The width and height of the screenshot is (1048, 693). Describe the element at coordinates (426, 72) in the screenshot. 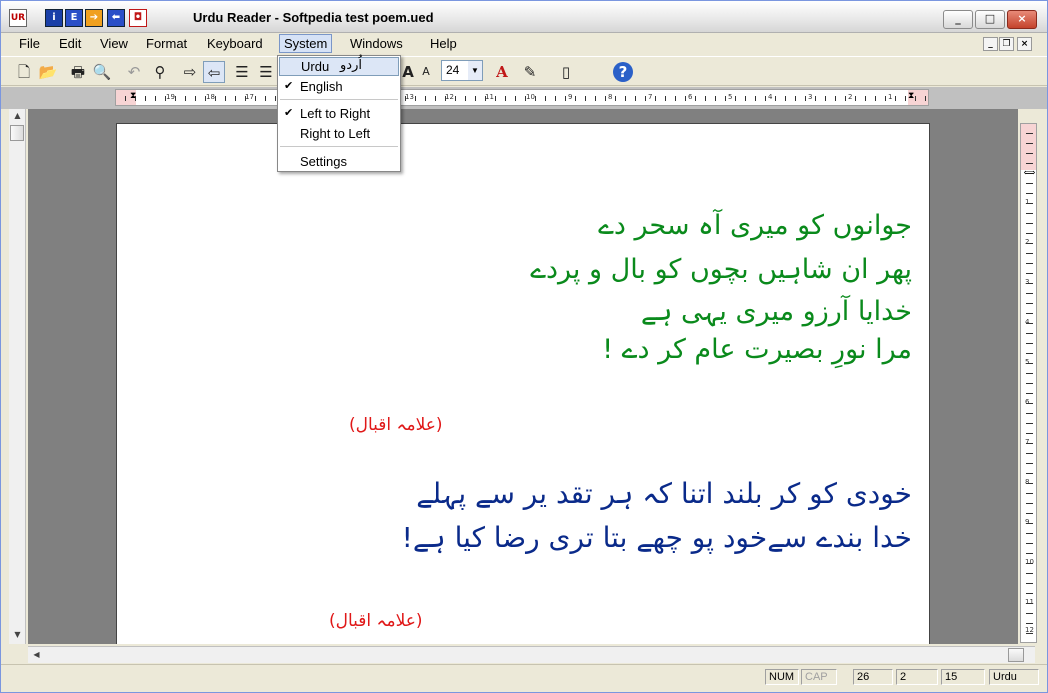

I see `font-shrink-icon: A` at that location.